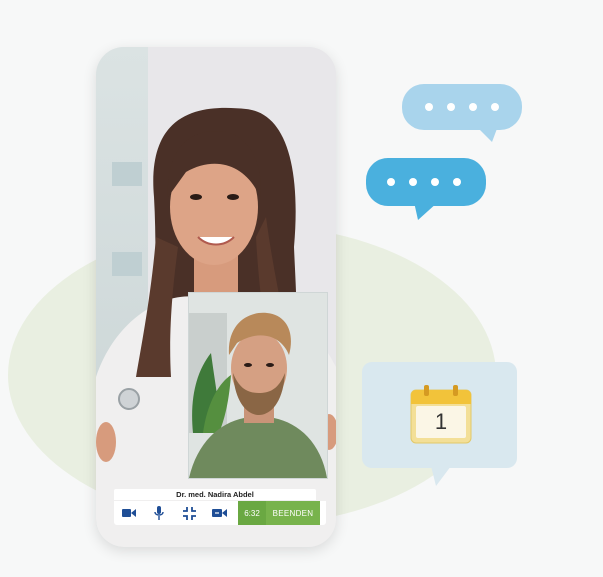 This screenshot has width=603, height=577. Describe the element at coordinates (215, 494) in the screenshot. I see `caller-name: Dr. med. Nadira Abdel` at that location.